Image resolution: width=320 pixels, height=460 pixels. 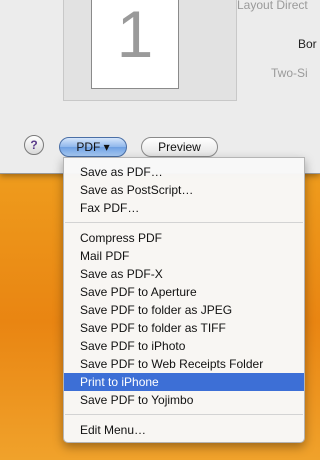 I want to click on preview-page-thumbnail: 1, so click(x=135, y=44).